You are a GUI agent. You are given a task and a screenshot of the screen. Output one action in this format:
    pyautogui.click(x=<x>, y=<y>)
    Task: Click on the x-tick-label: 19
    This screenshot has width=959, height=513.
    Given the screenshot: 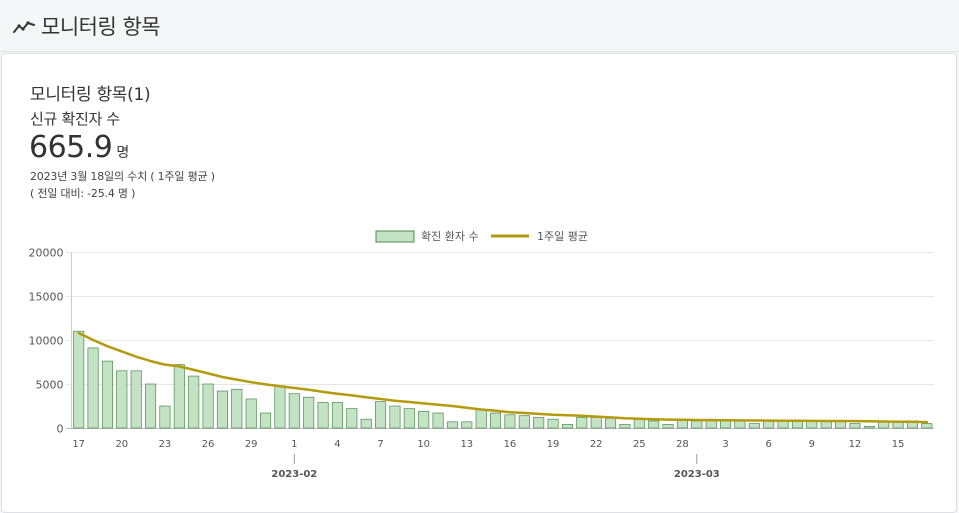 What is the action you would take?
    pyautogui.click(x=553, y=444)
    